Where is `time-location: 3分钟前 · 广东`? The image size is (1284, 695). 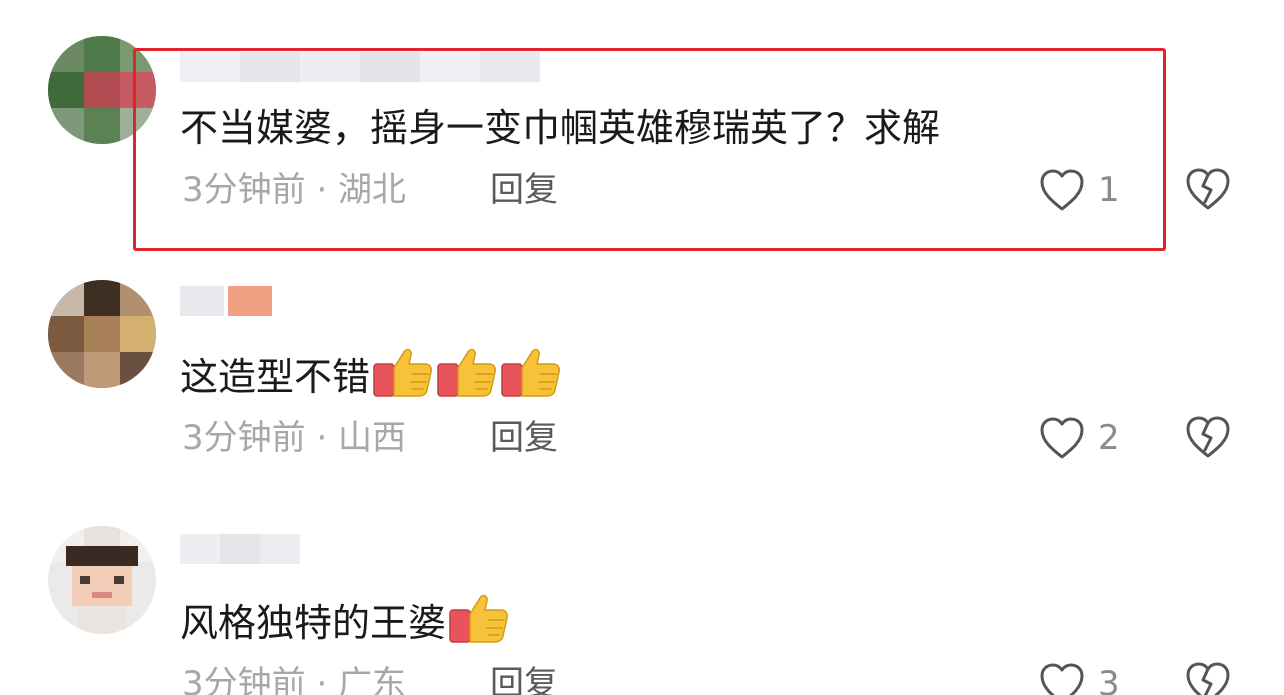
time-location: 3分钟前 · 广东 is located at coordinates (294, 679).